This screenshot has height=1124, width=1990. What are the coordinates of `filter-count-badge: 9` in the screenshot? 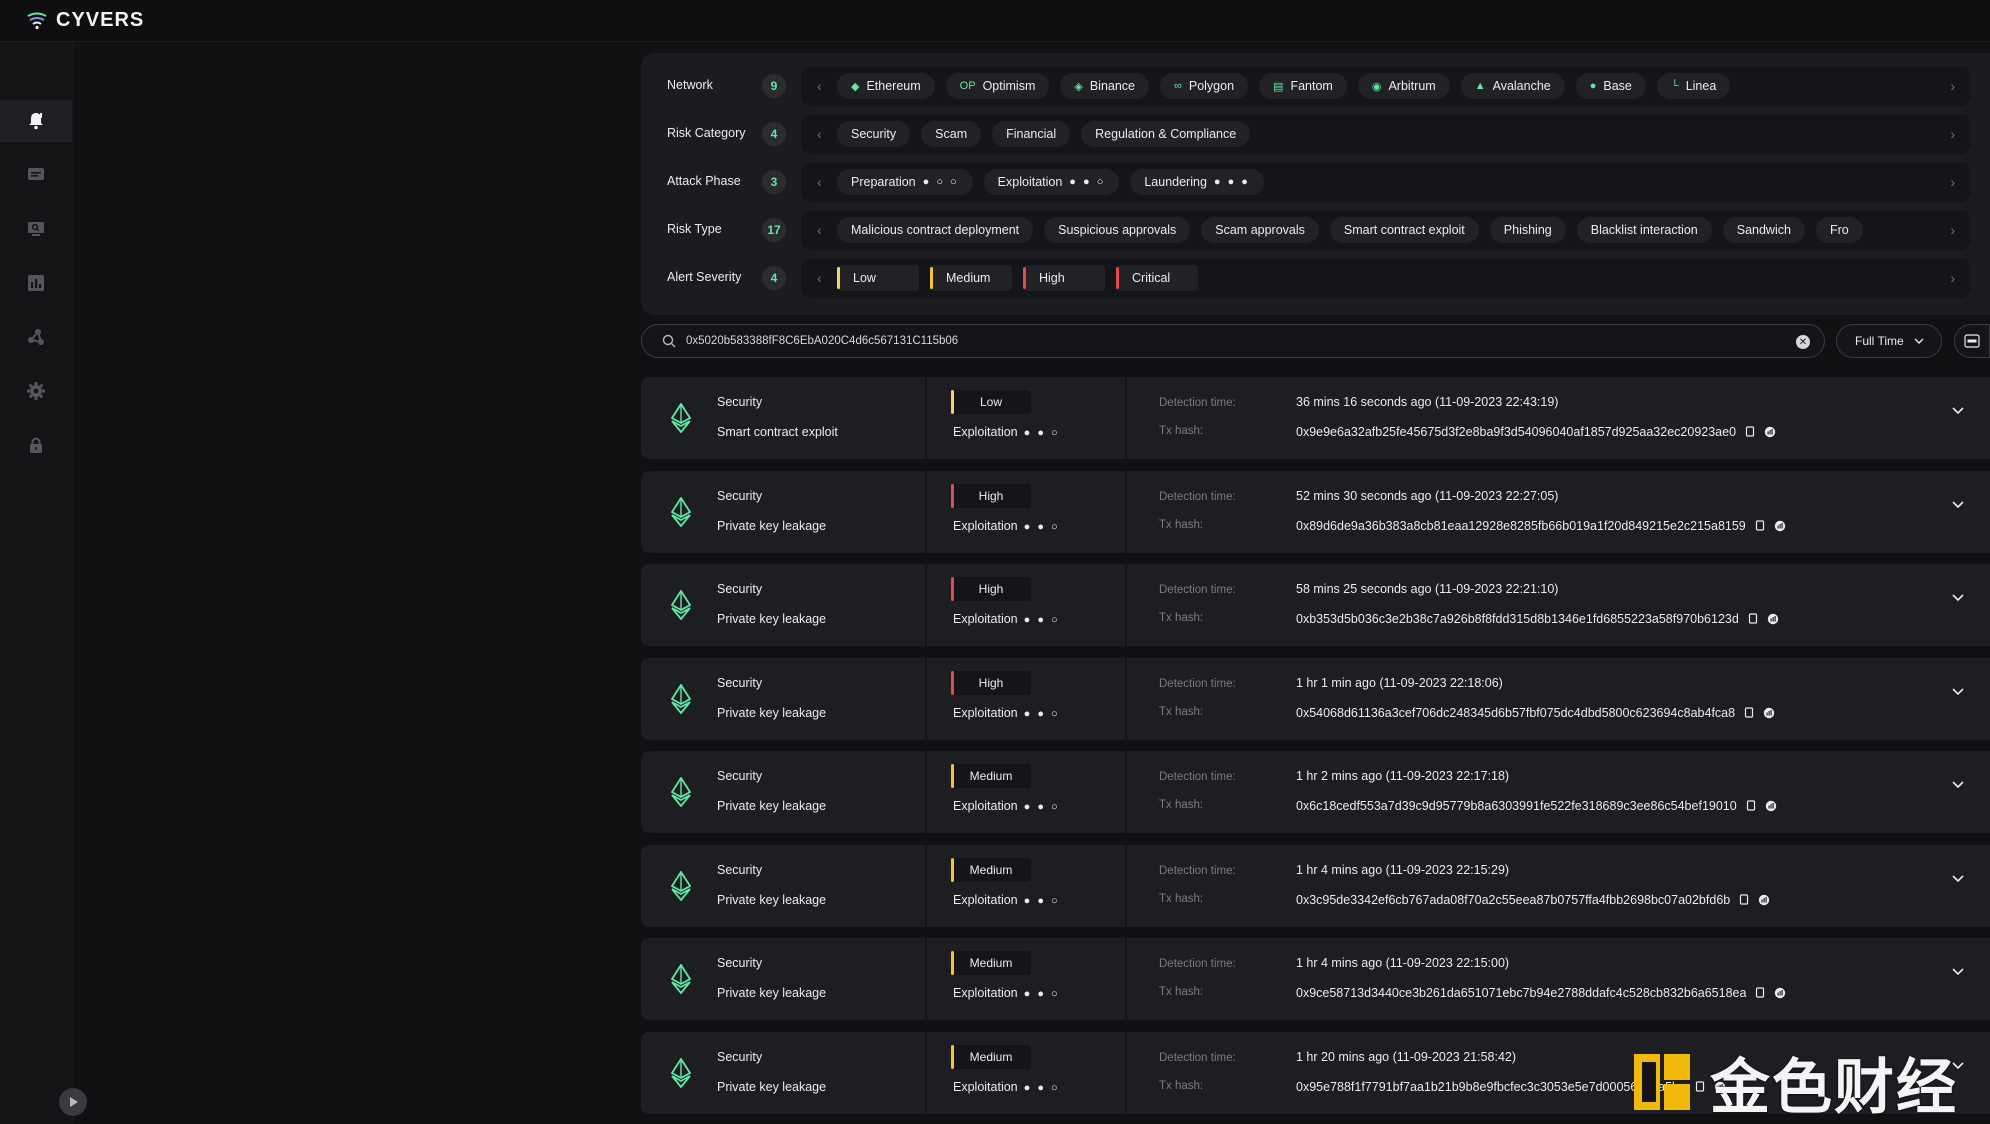 It's located at (774, 86).